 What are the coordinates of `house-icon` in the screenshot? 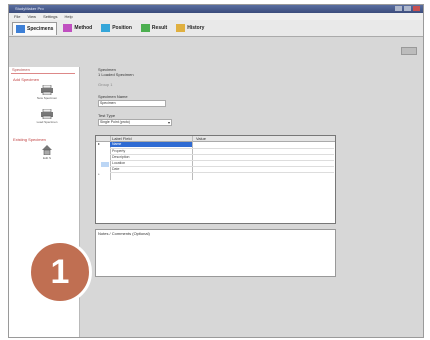 It's located at (47, 150).